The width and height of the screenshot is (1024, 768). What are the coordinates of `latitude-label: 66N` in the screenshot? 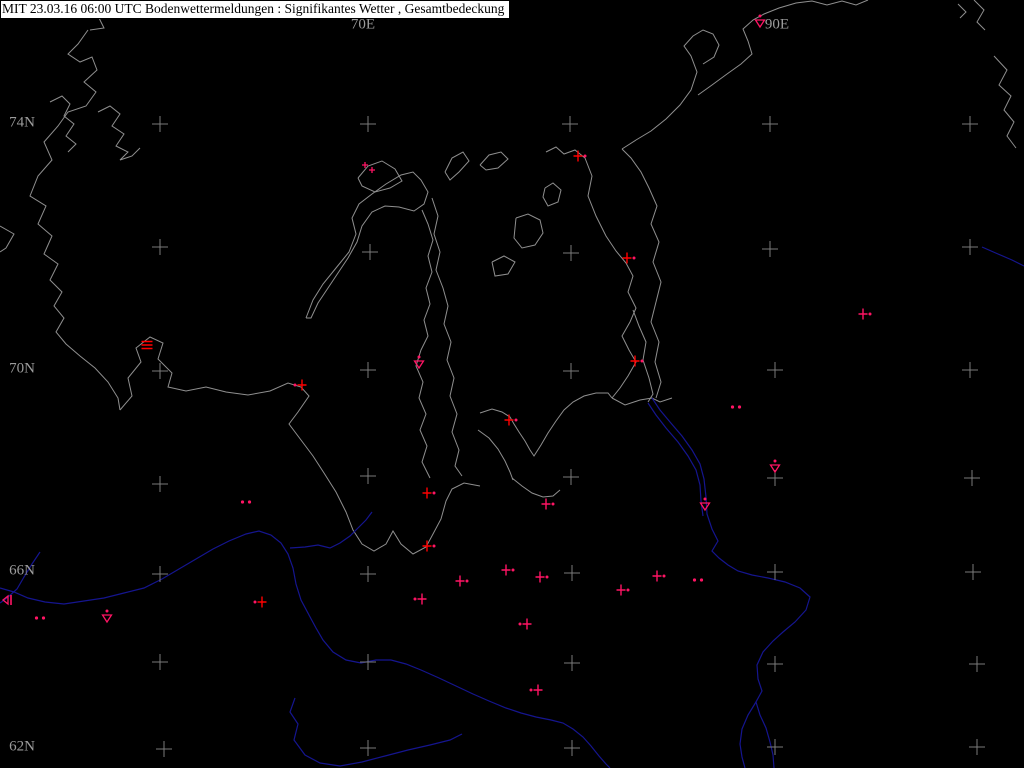 It's located at (22, 570).